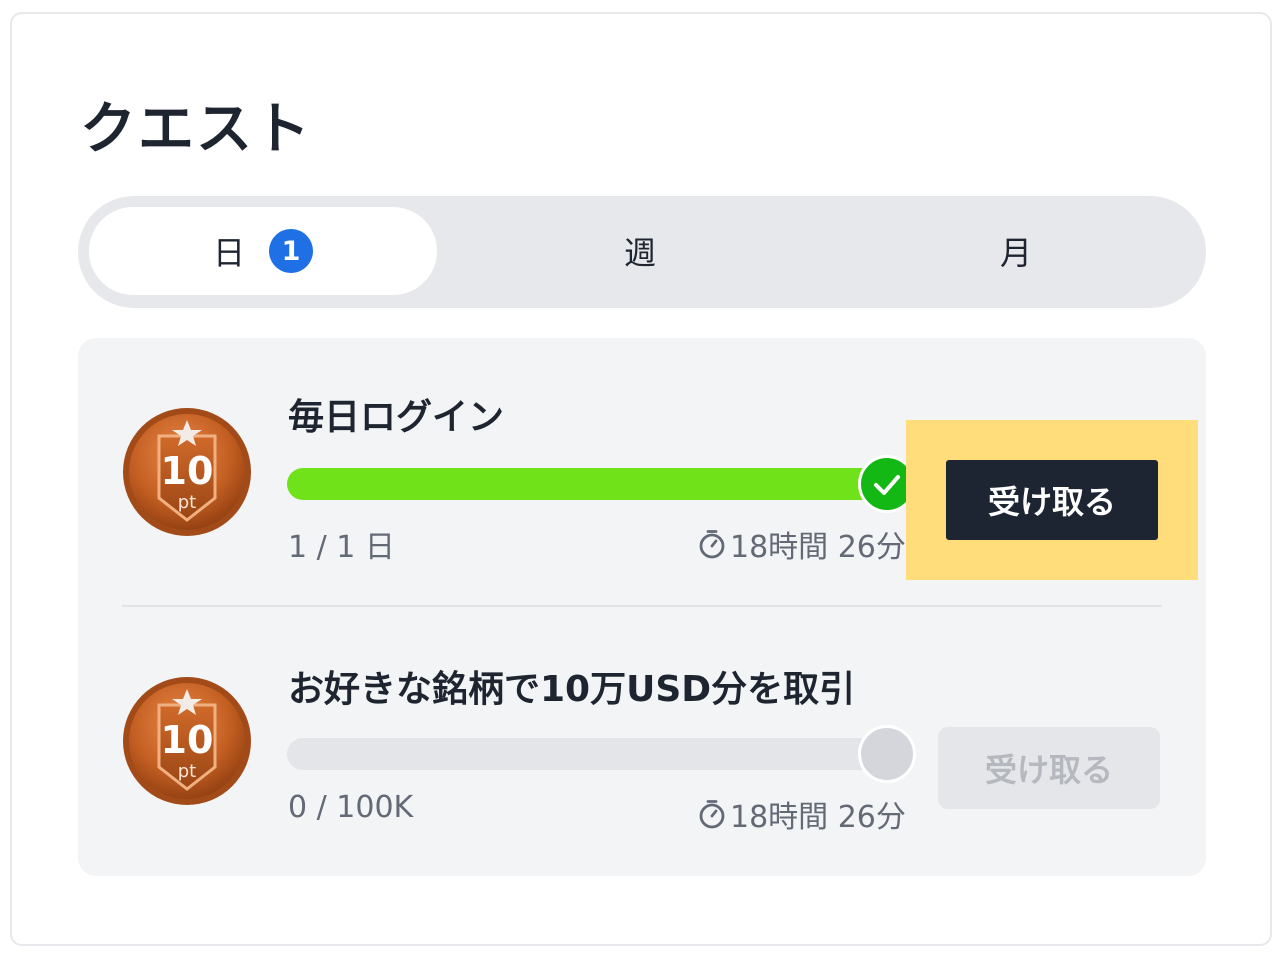 The height and width of the screenshot is (956, 1282). I want to click on tab-month-label: 月, so click(1015, 253).